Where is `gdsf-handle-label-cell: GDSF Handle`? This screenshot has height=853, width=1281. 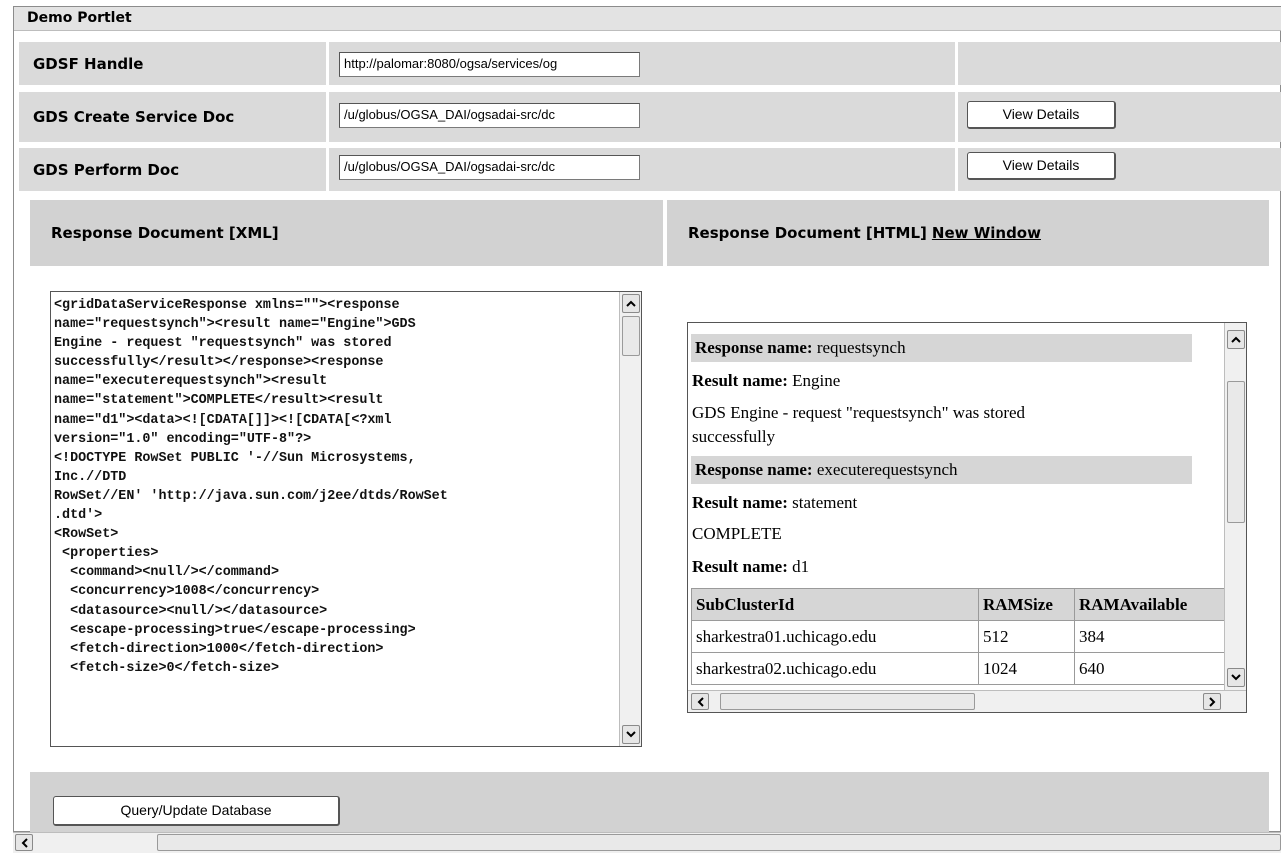
gdsf-handle-label-cell: GDSF Handle is located at coordinates (172, 63).